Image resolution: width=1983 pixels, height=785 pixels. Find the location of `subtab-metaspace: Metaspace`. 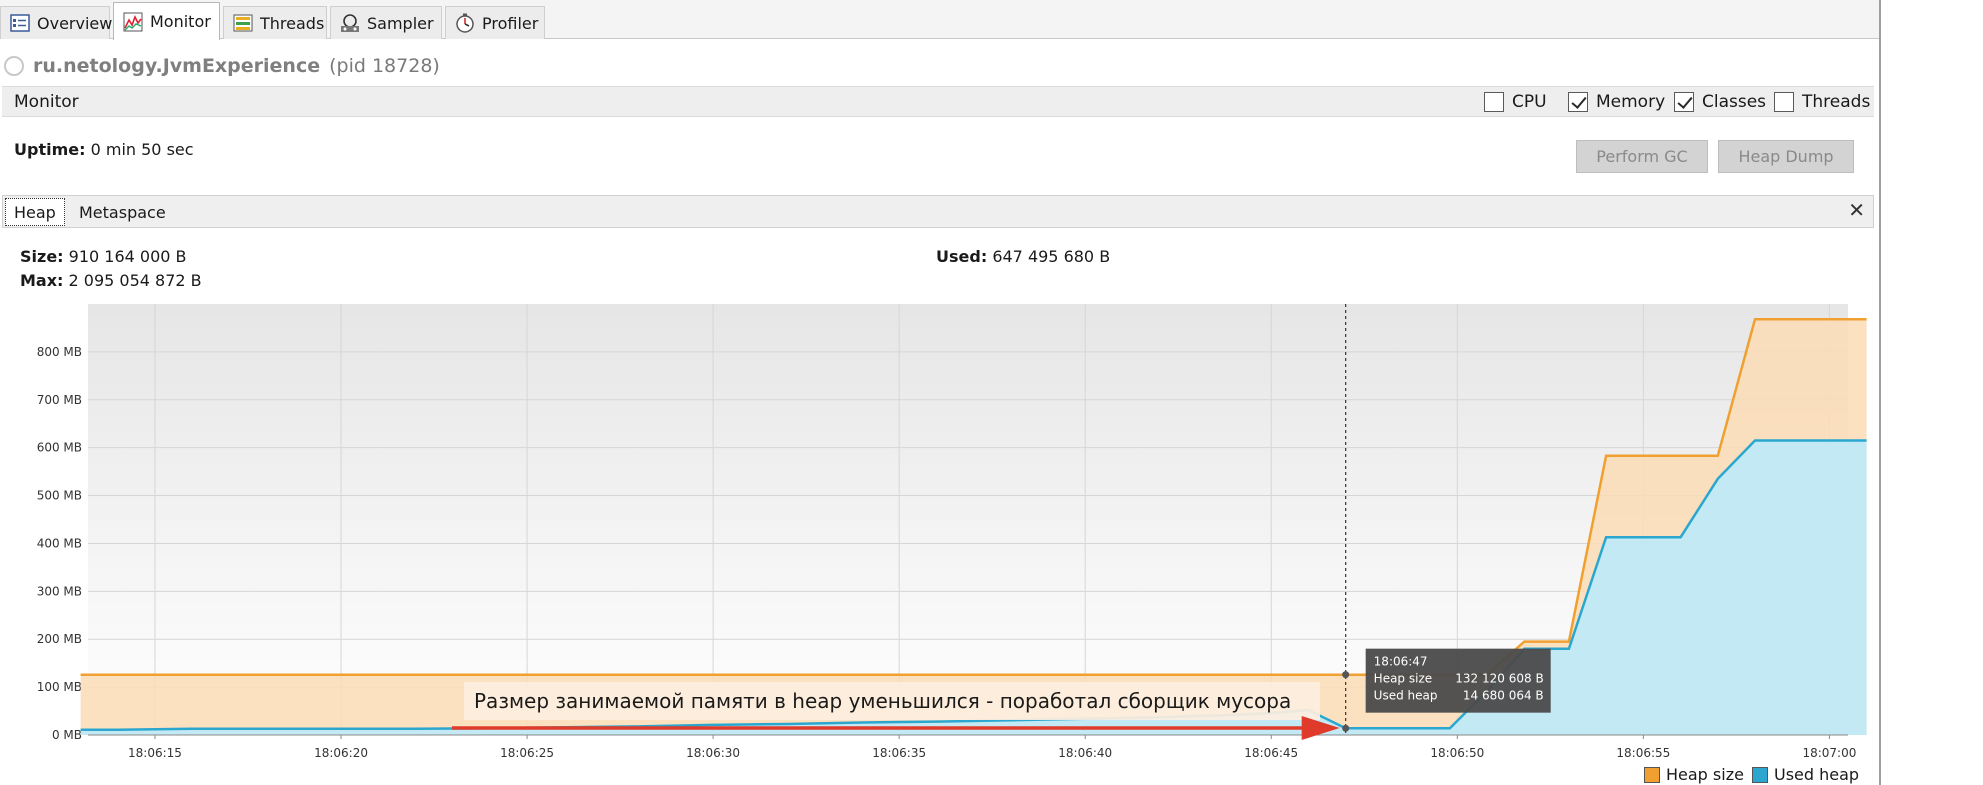

subtab-metaspace: Metaspace is located at coordinates (122, 212).